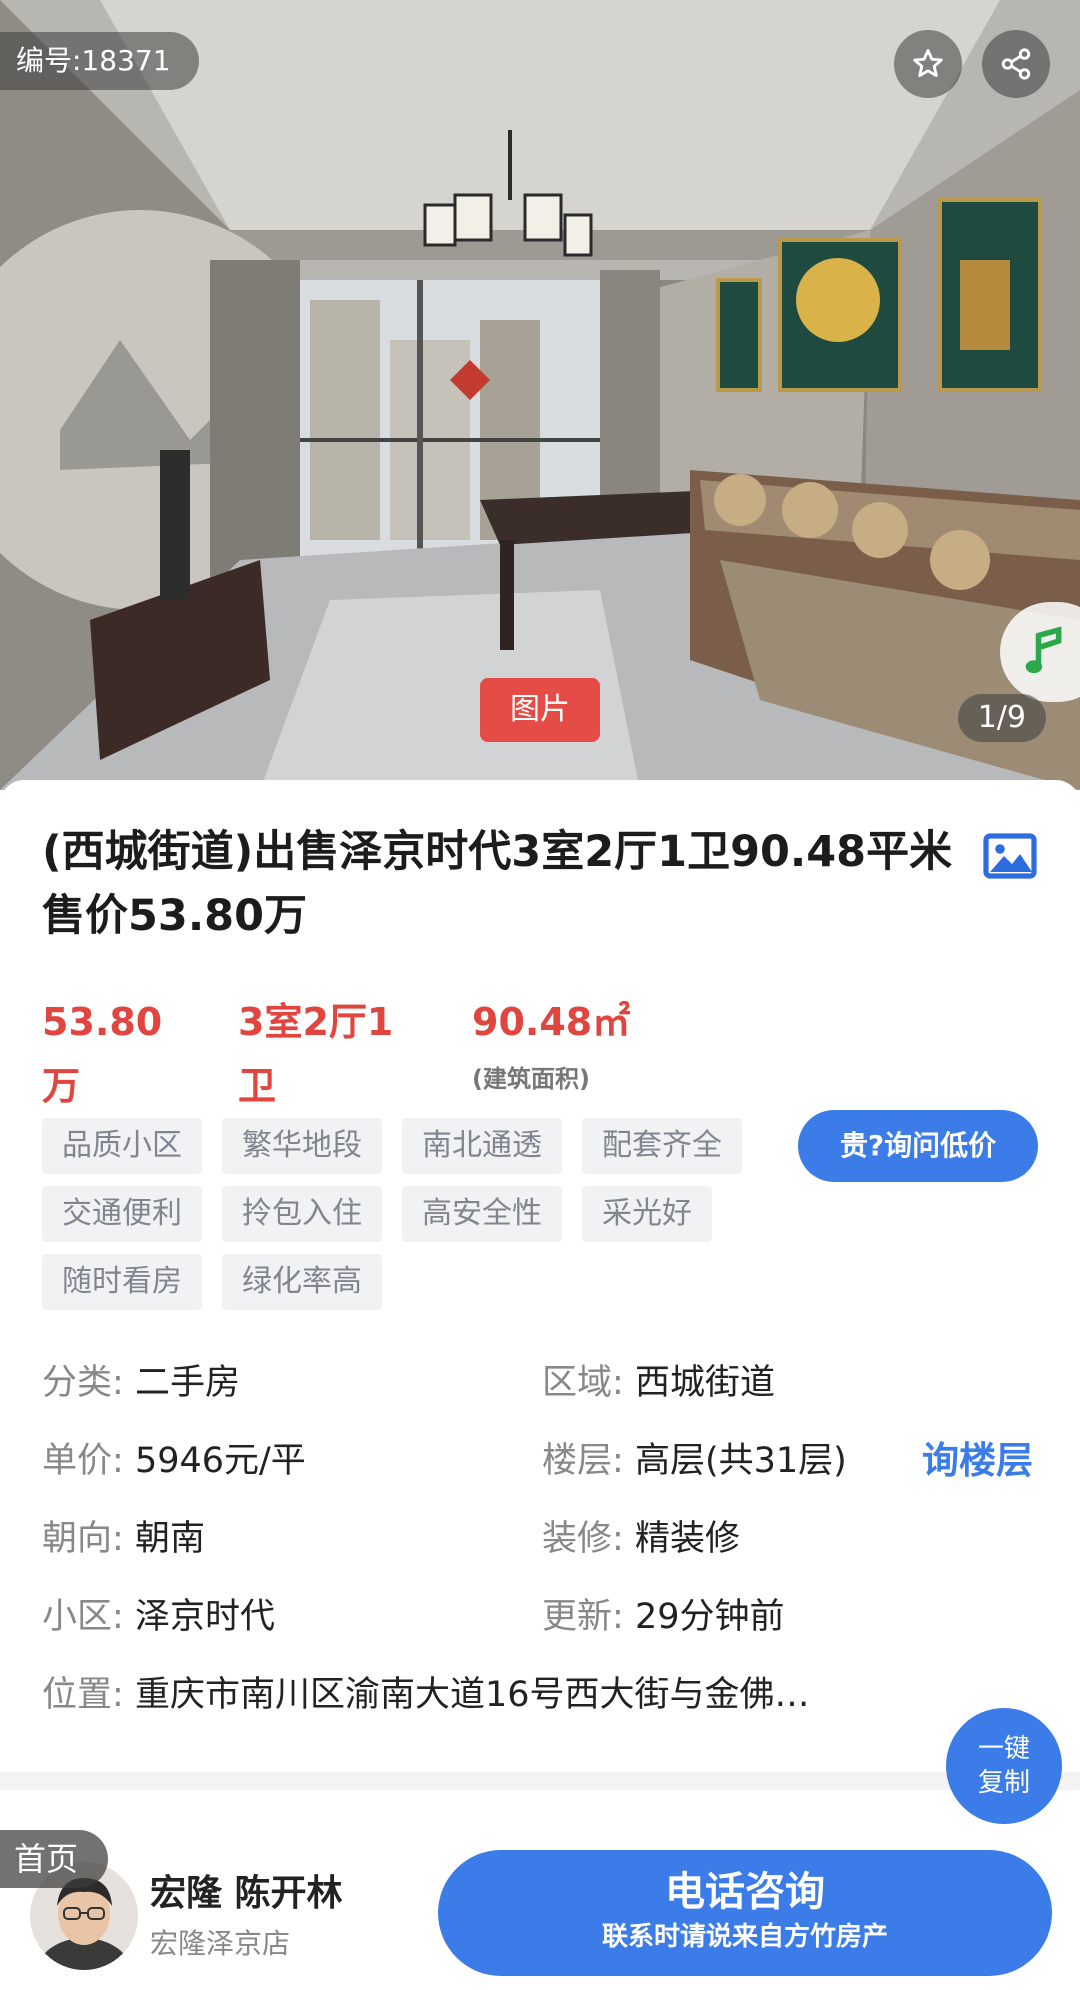 The image size is (1080, 1990). I want to click on detail-unit-price: 单价: 5946元/平, so click(174, 1461).